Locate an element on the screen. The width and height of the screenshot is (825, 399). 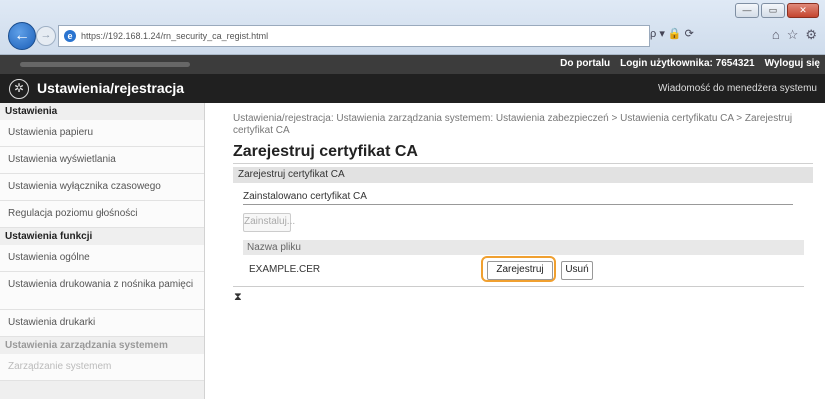
maximize-button: ▭ is located at coordinates (773, 10).